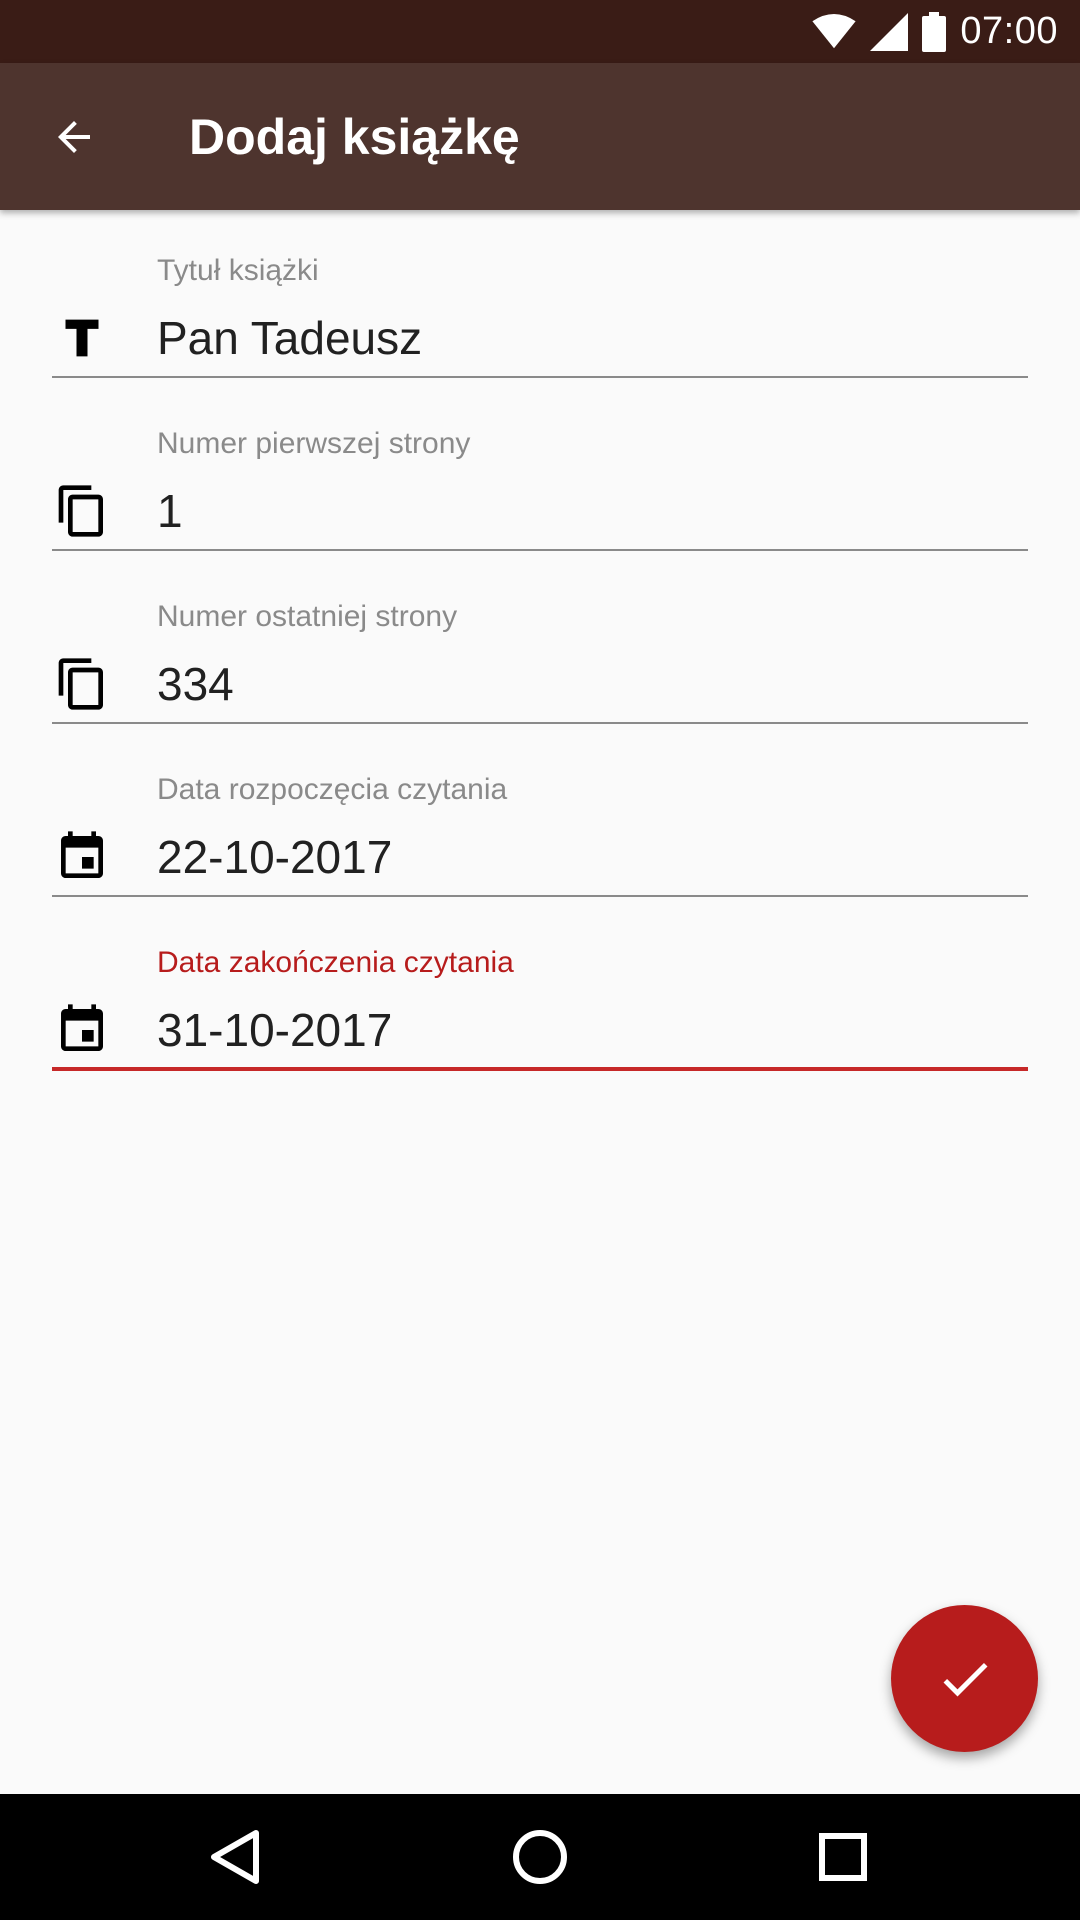 The height and width of the screenshot is (1920, 1080). I want to click on save-book-button, so click(964, 1678).